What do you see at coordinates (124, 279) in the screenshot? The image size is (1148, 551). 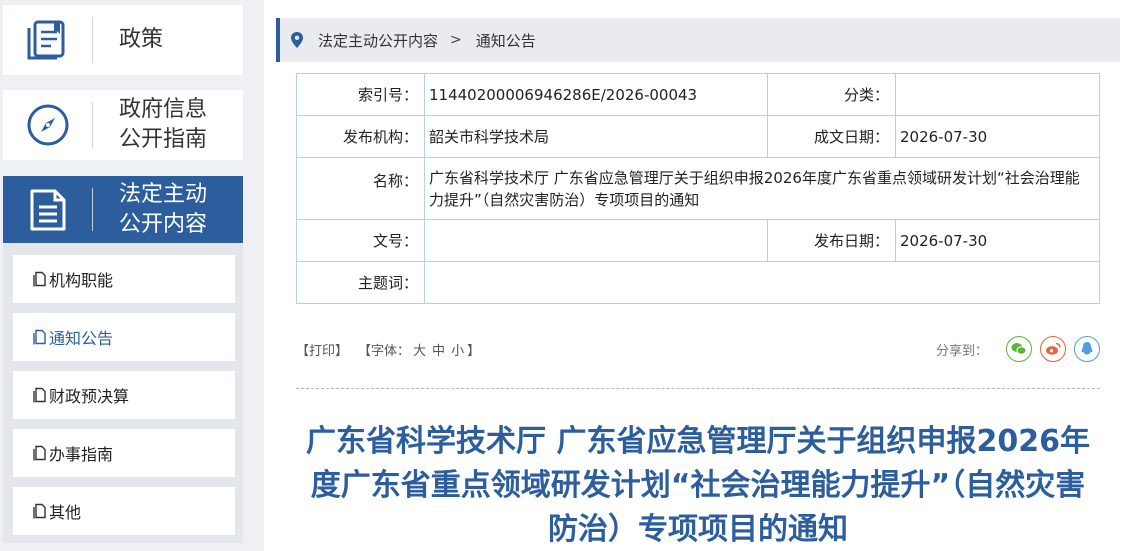 I see `subnav-item-functions: 机构职能` at bounding box center [124, 279].